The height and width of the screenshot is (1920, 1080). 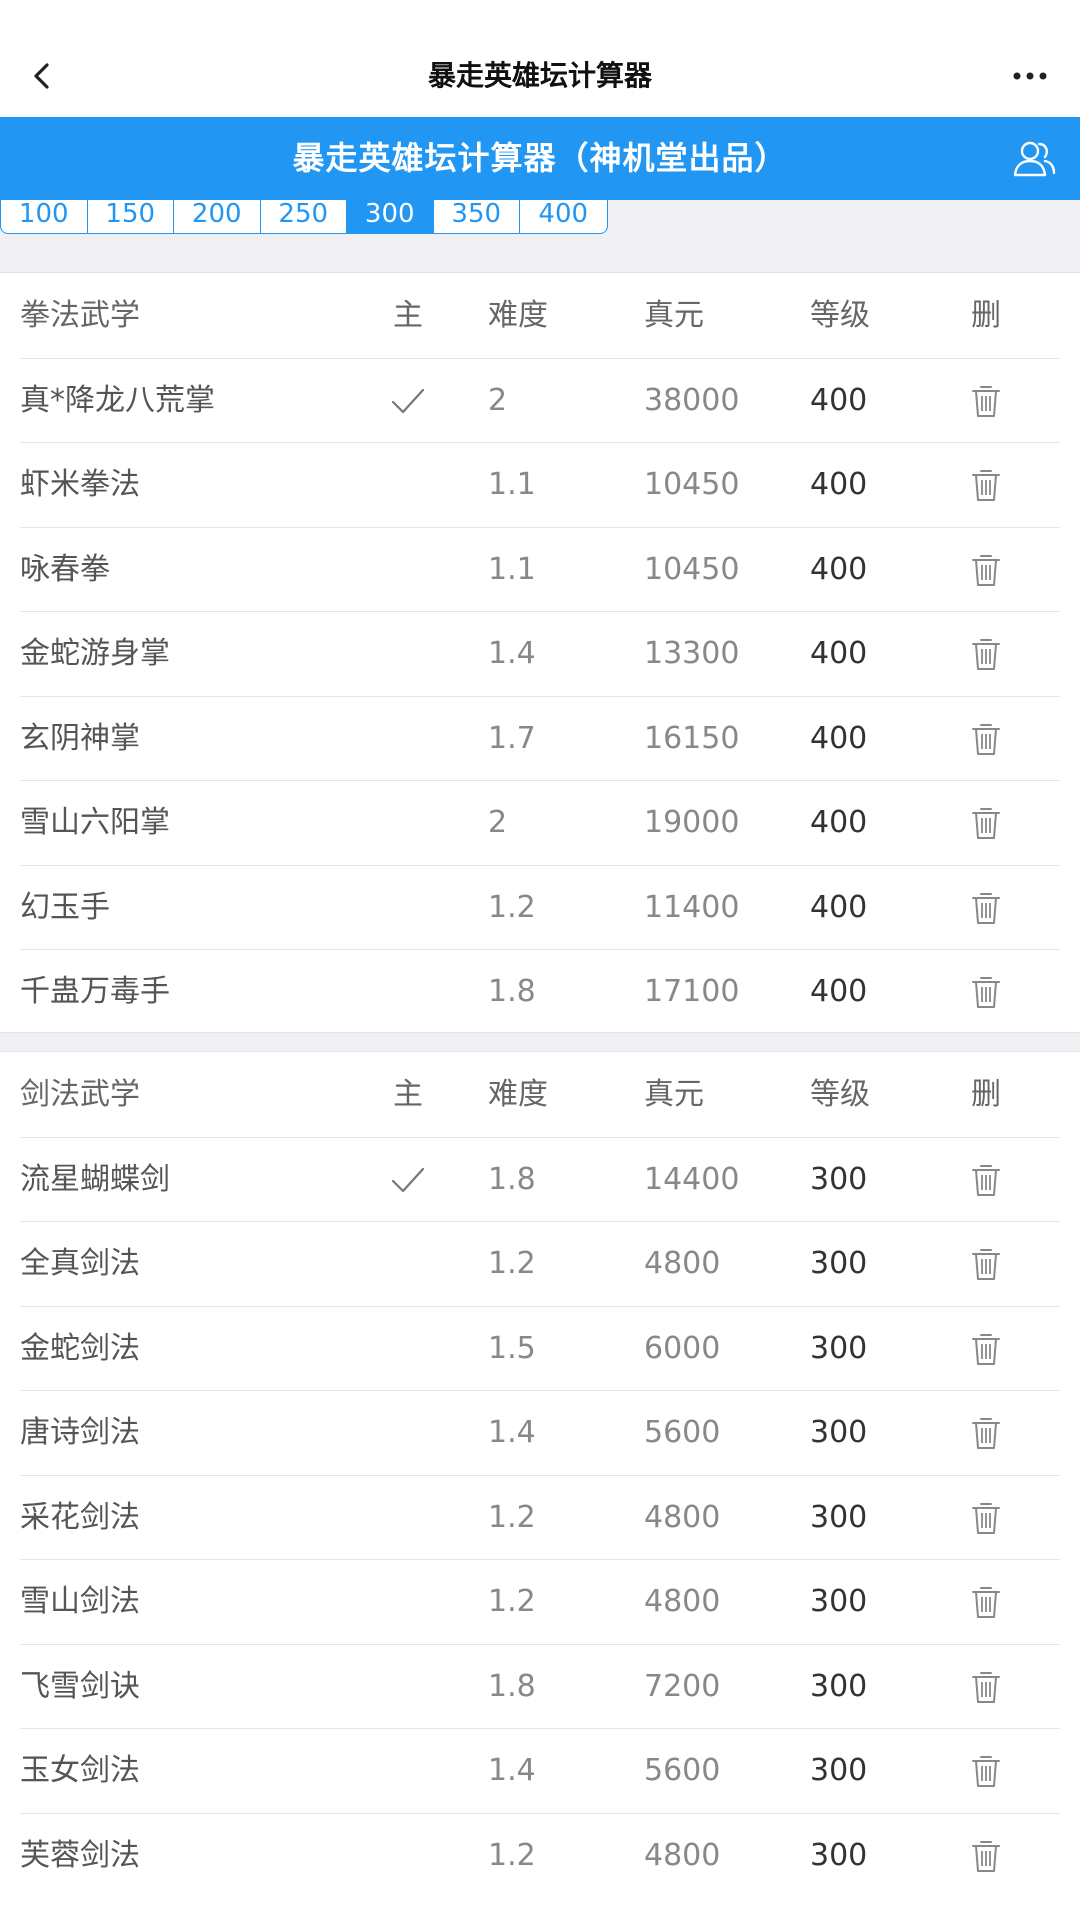 What do you see at coordinates (217, 216) in the screenshot?
I see `level-option-200: 200` at bounding box center [217, 216].